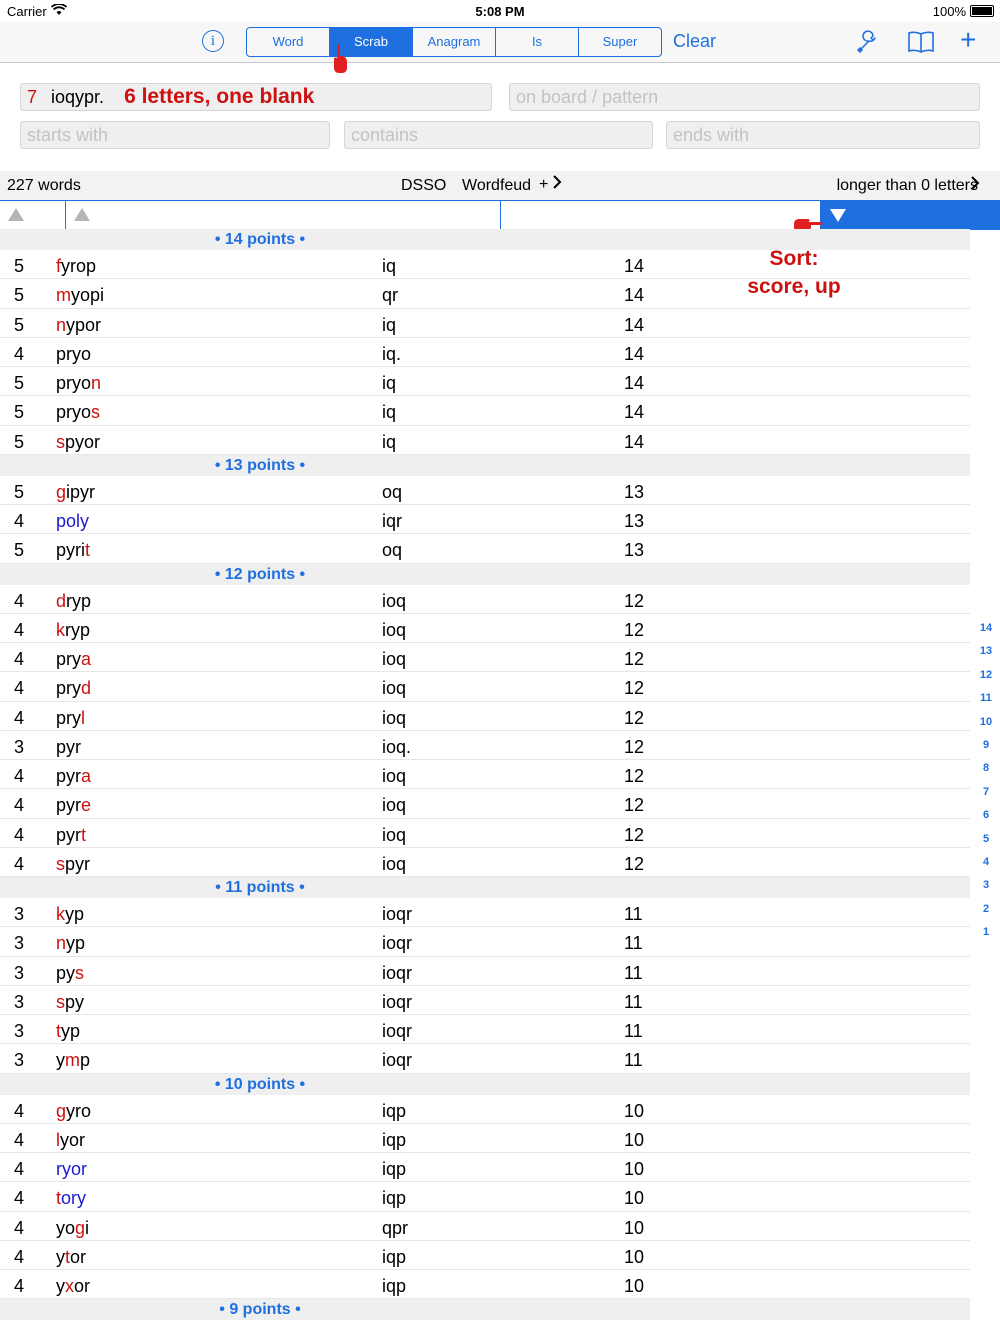 The image size is (1000, 1334). Describe the element at coordinates (921, 44) in the screenshot. I see `book-icon` at that location.